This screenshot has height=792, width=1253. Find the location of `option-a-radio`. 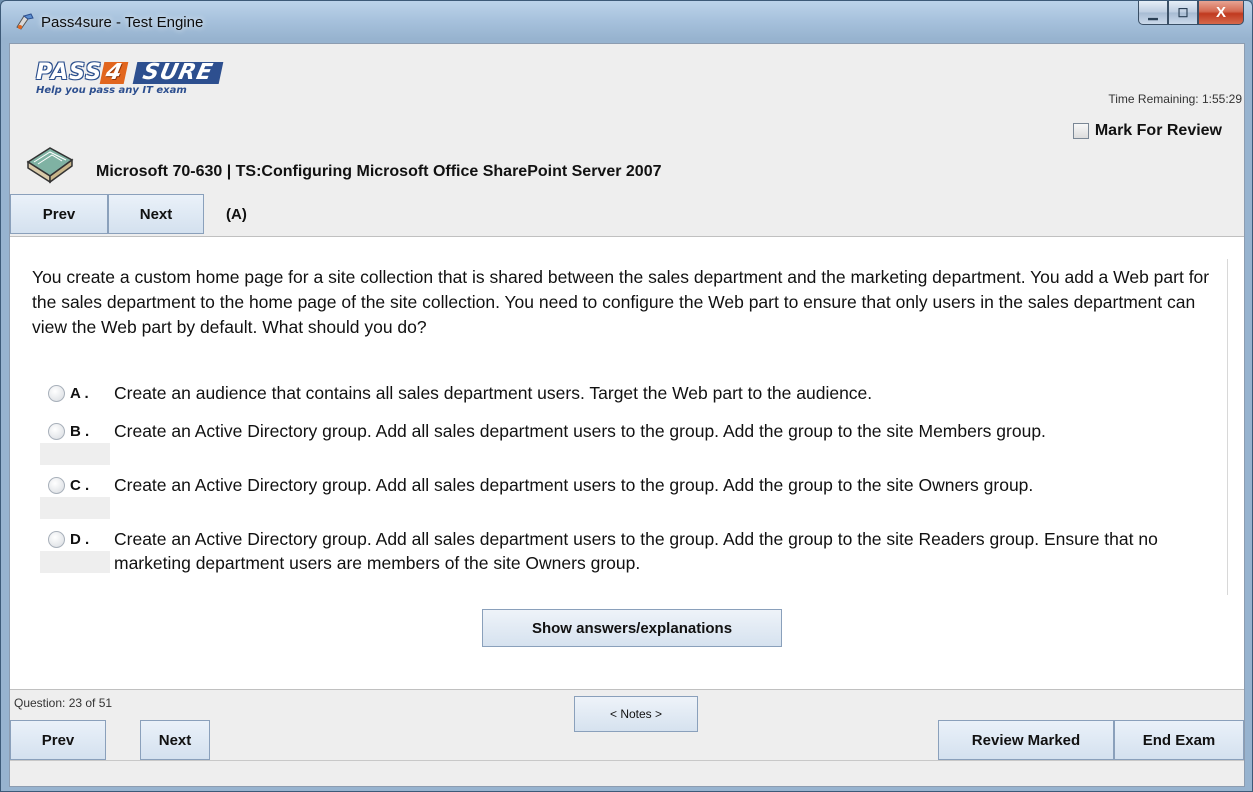

option-a-radio is located at coordinates (56, 393).